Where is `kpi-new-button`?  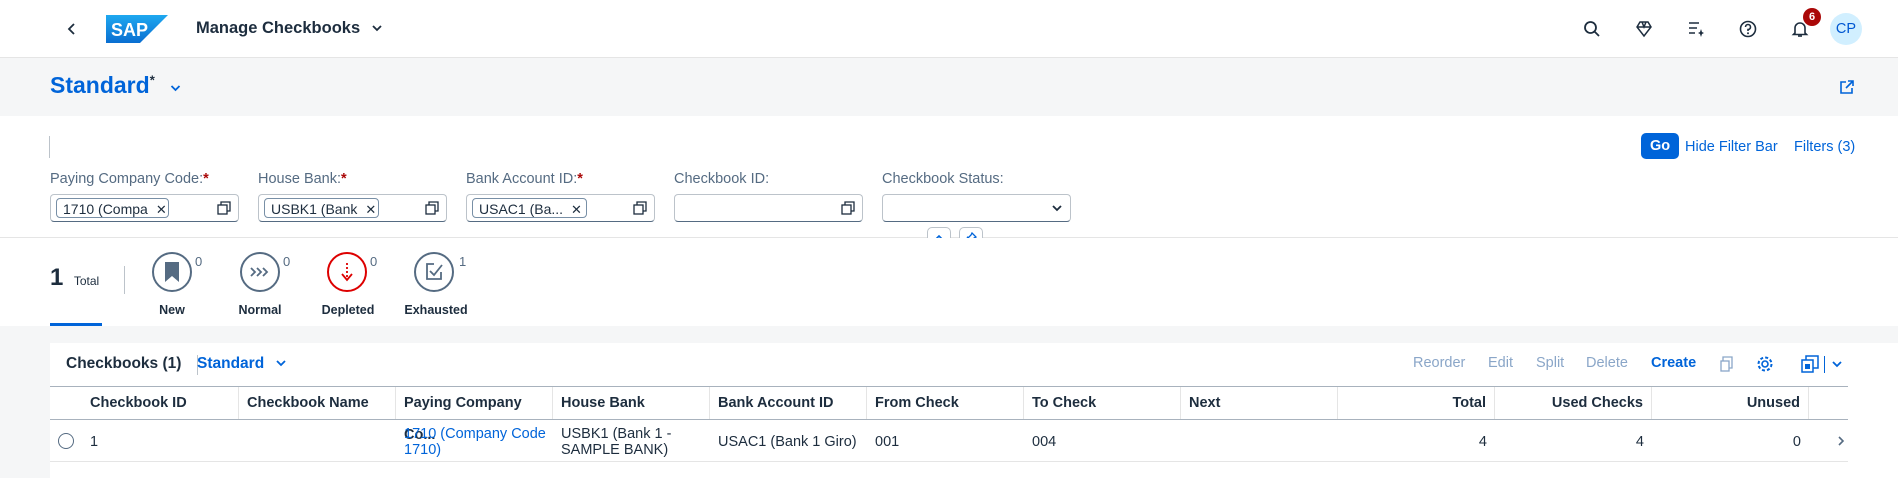
kpi-new-button is located at coordinates (172, 272).